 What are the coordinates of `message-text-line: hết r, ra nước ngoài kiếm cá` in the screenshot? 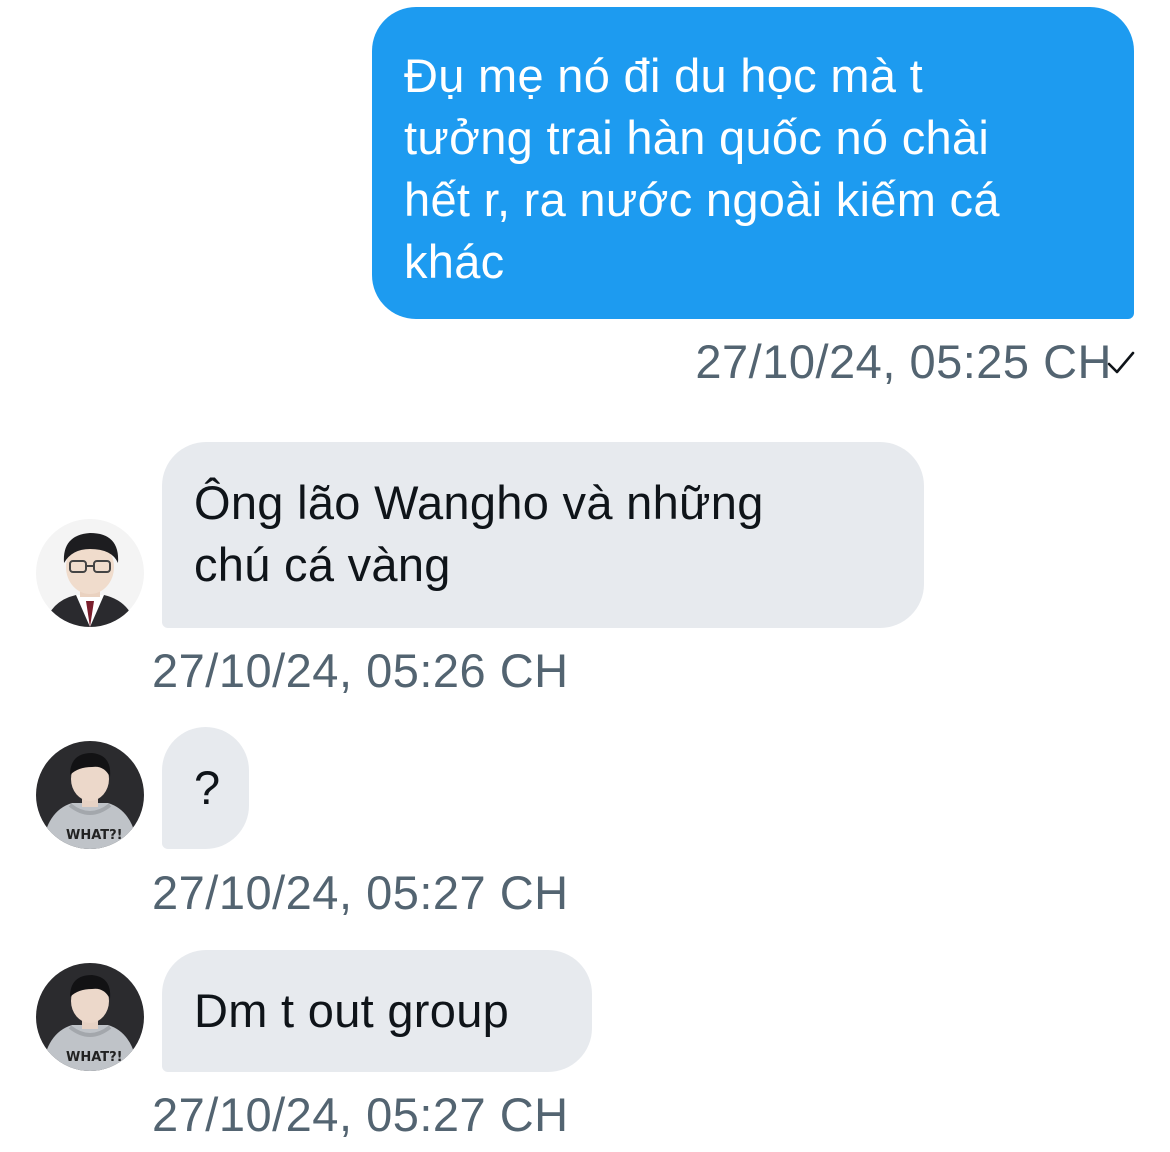 It's located at (702, 199).